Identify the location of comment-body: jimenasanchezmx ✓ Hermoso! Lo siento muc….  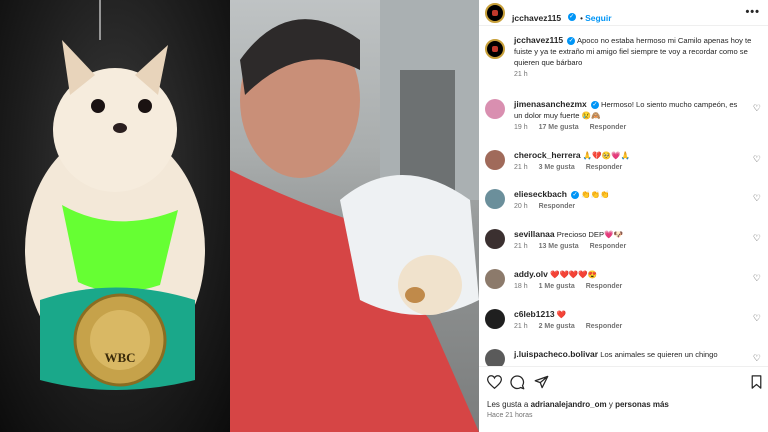
(628, 115).